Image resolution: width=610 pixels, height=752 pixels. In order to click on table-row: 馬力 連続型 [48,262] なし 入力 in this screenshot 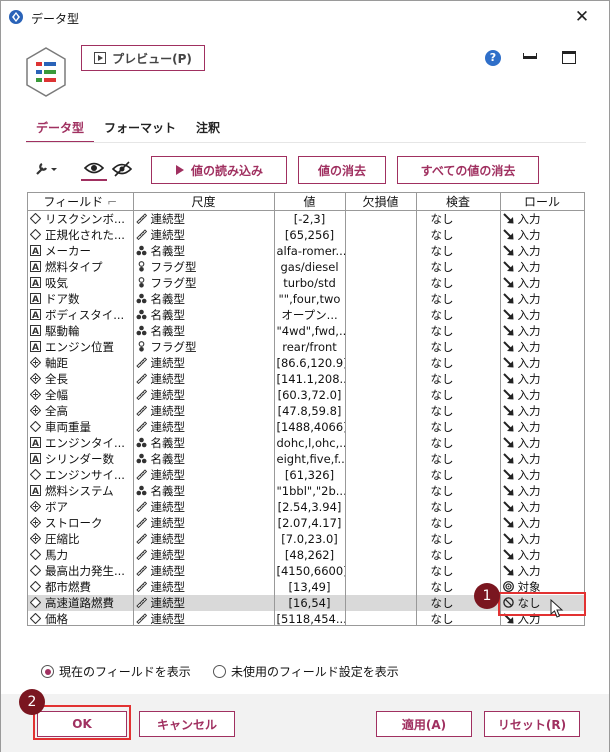, I will do `click(306, 555)`.